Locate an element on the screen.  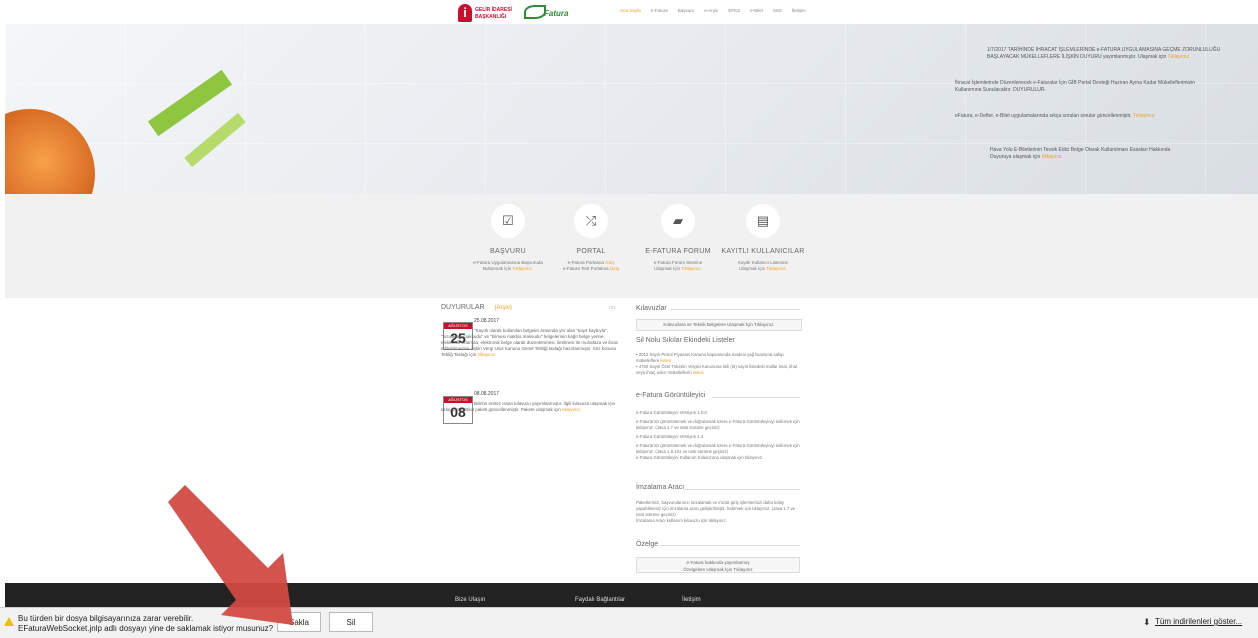
nav-ebilet: e-Bilet is located at coordinates (756, 10).